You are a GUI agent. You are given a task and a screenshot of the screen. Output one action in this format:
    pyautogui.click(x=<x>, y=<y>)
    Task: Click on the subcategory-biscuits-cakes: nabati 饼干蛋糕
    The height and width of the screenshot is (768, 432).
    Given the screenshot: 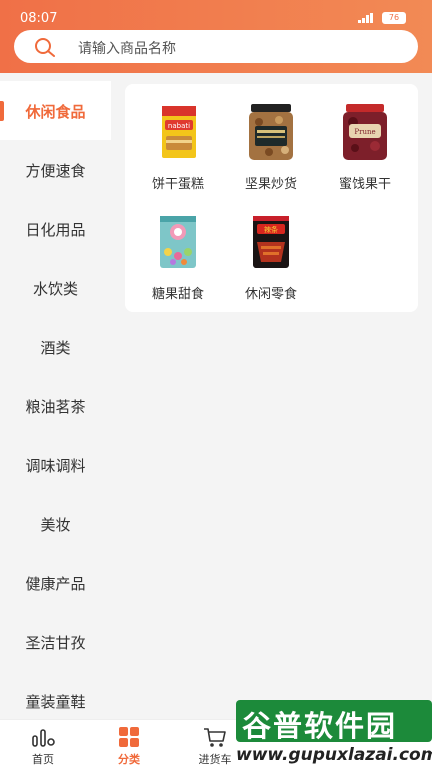 What is the action you would take?
    pyautogui.click(x=178, y=139)
    